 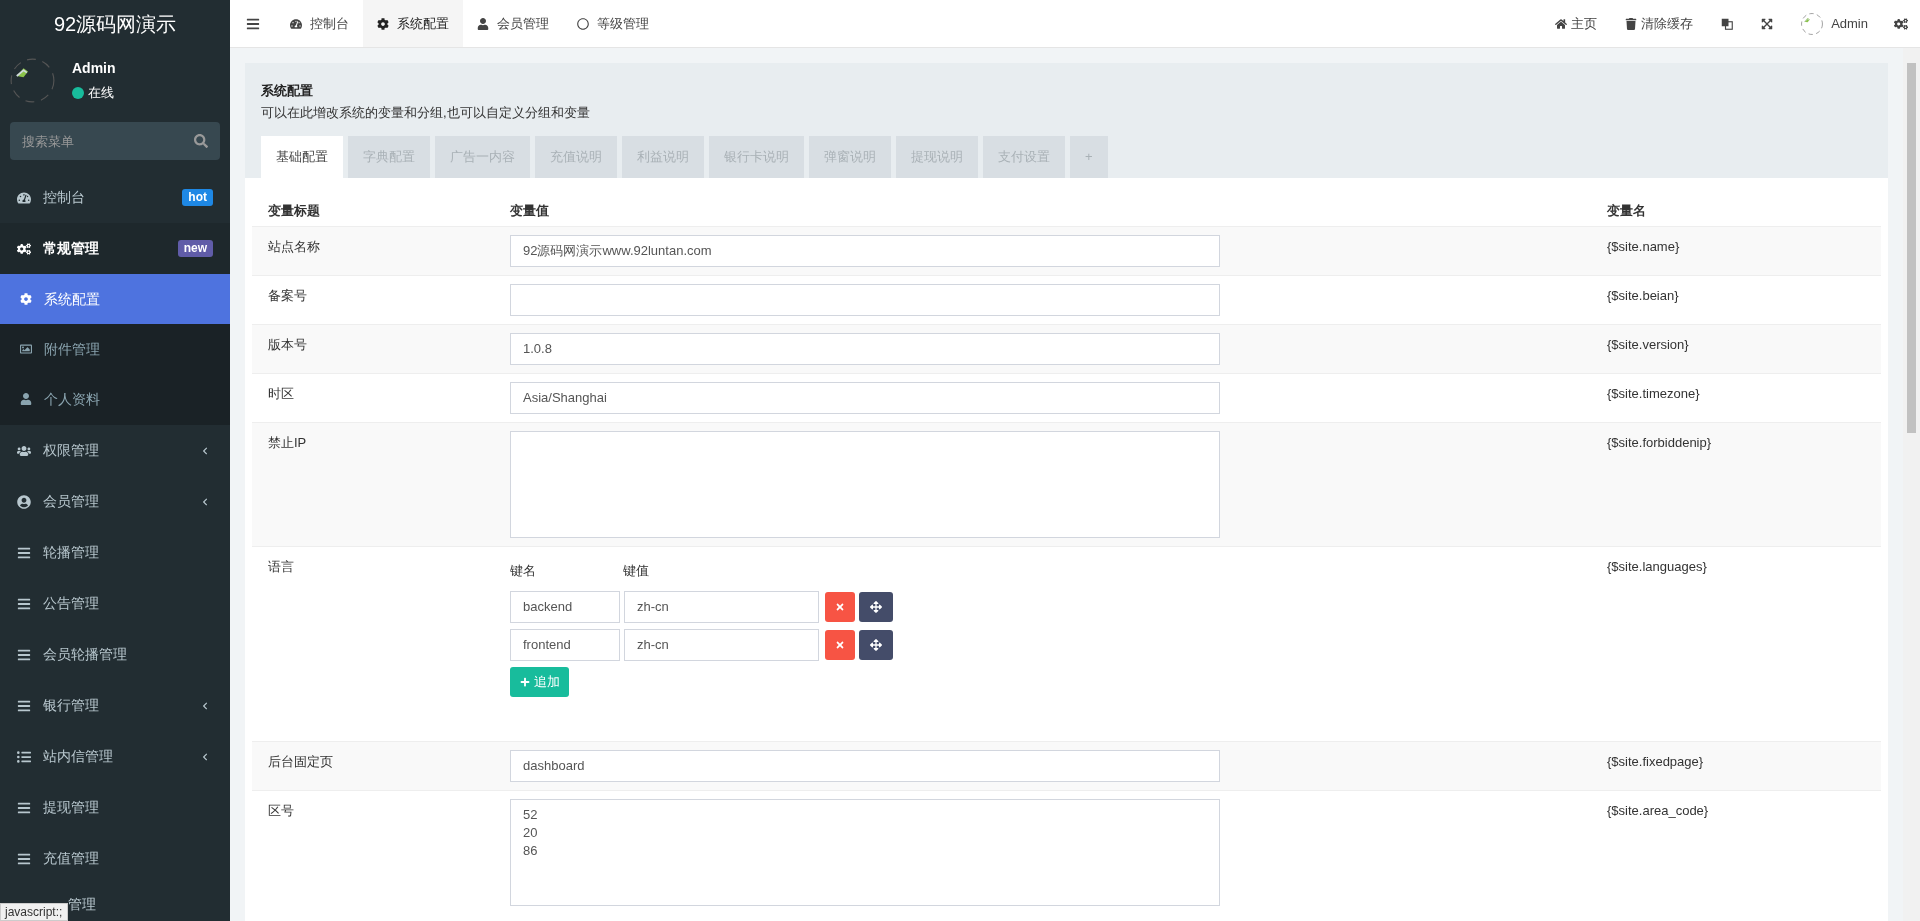 I want to click on sidebar-item: 站内信管理, so click(x=115, y=756).